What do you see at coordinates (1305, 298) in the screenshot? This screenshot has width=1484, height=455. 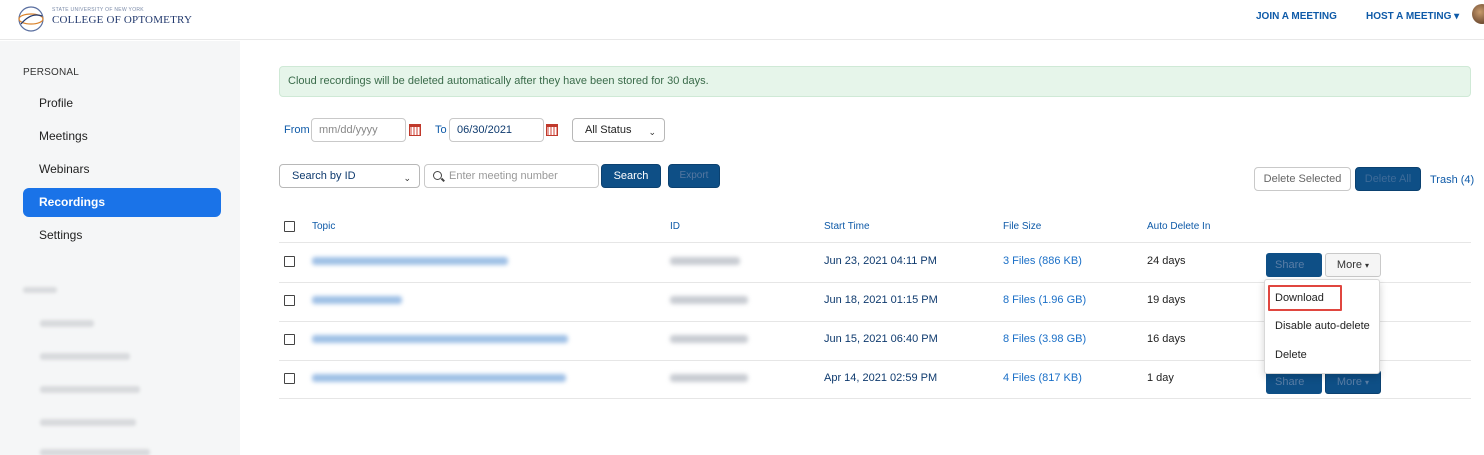 I see `download-highlight-box` at bounding box center [1305, 298].